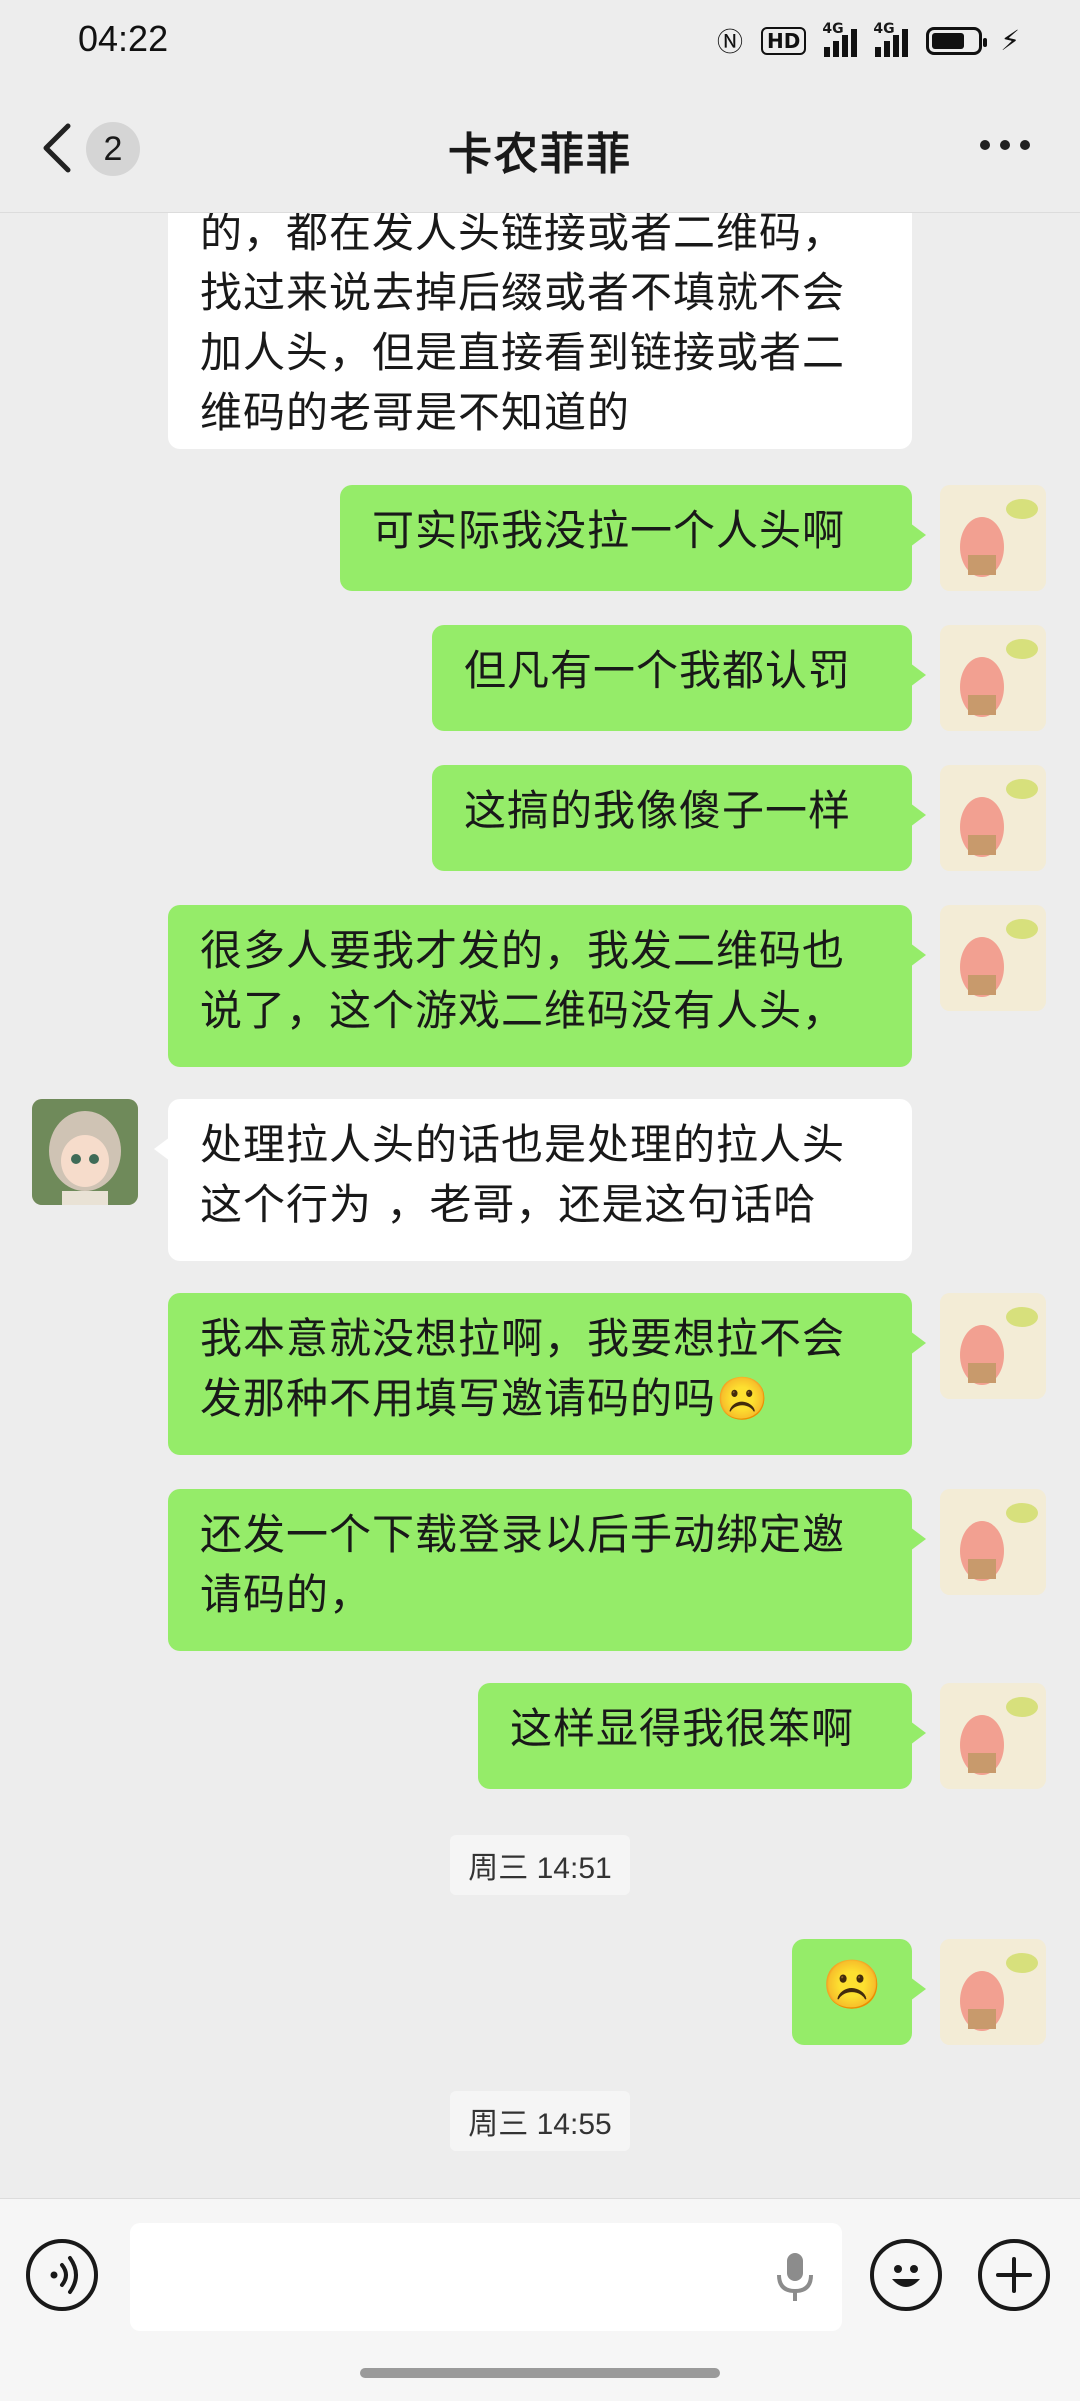  What do you see at coordinates (795, 2277) in the screenshot?
I see `microphone-icon` at bounding box center [795, 2277].